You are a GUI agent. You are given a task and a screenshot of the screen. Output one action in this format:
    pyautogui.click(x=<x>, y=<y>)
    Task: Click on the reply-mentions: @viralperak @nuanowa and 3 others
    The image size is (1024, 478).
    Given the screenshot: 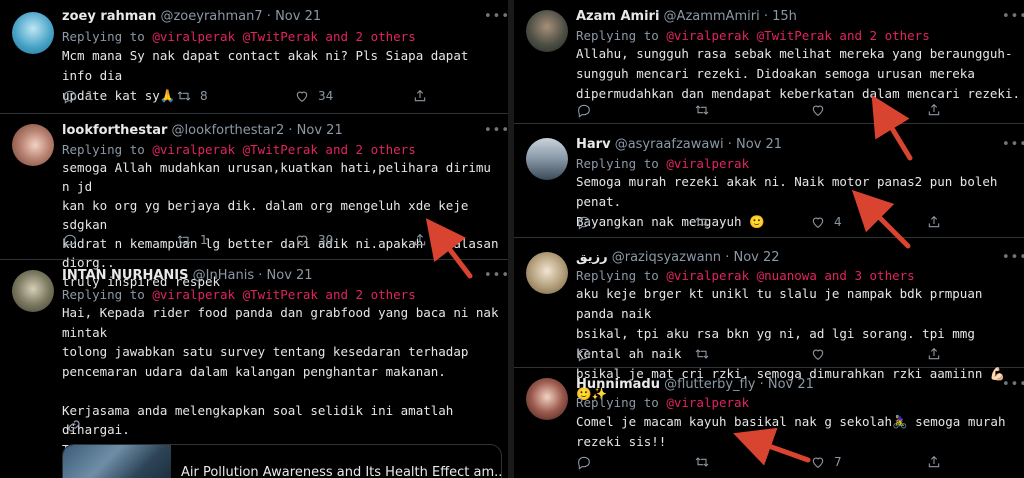 What is the action you would take?
    pyautogui.click(x=790, y=275)
    